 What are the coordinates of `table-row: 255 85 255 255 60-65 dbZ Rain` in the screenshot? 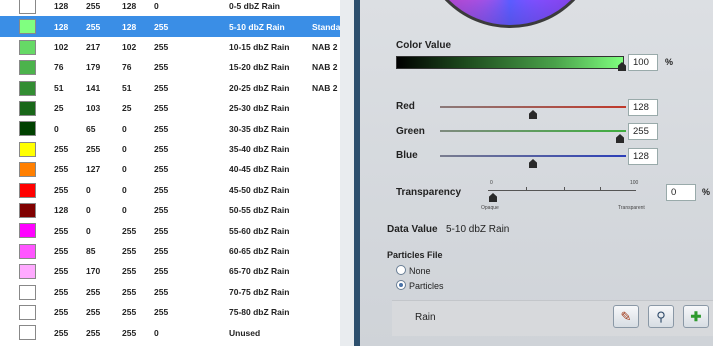 It's located at (170, 251).